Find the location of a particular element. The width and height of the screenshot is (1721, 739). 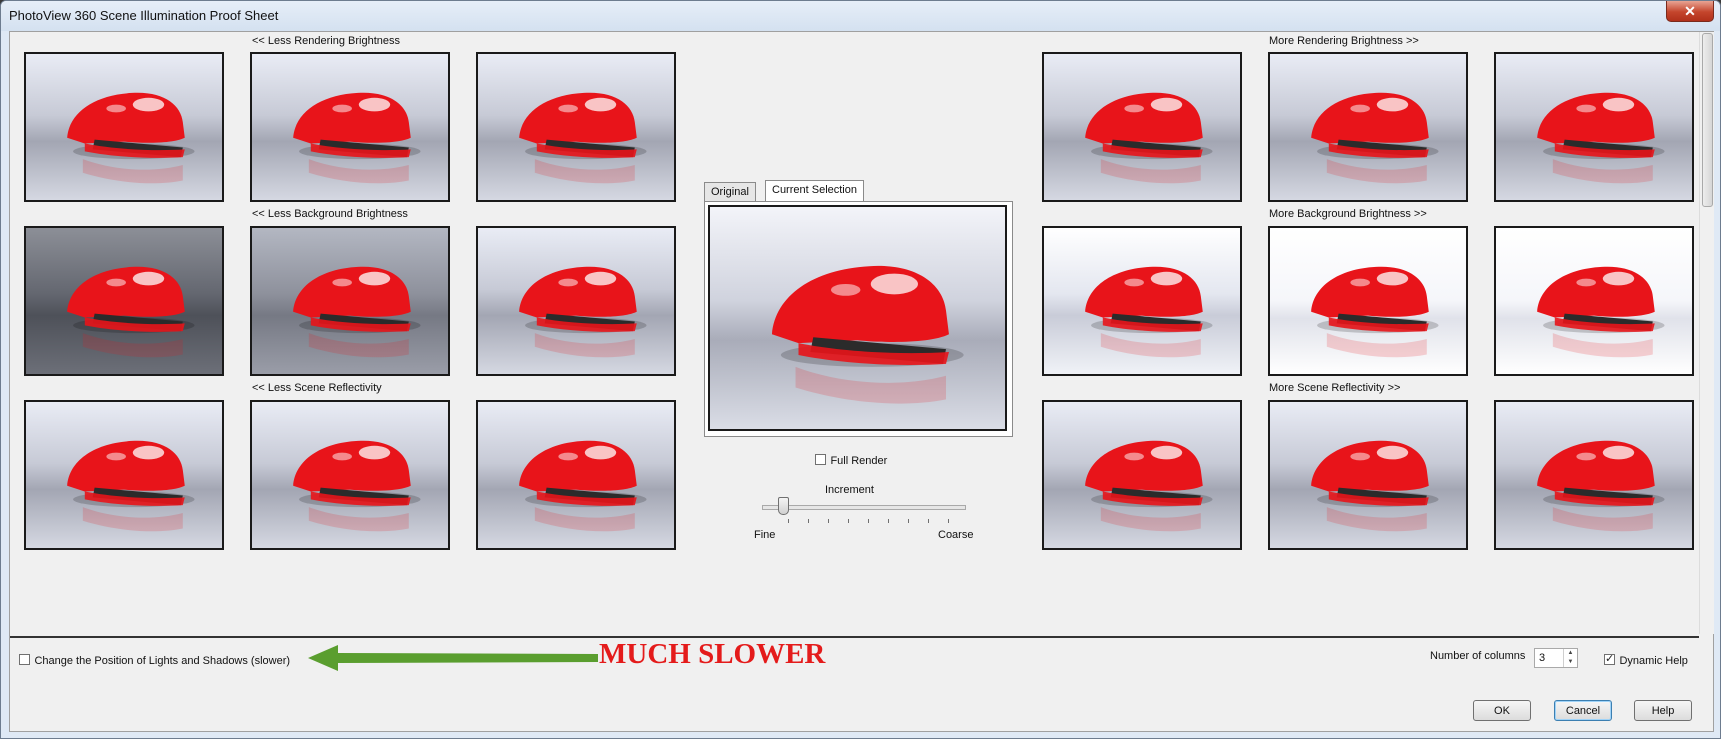

increment-fine-label: Fine is located at coordinates (765, 535).